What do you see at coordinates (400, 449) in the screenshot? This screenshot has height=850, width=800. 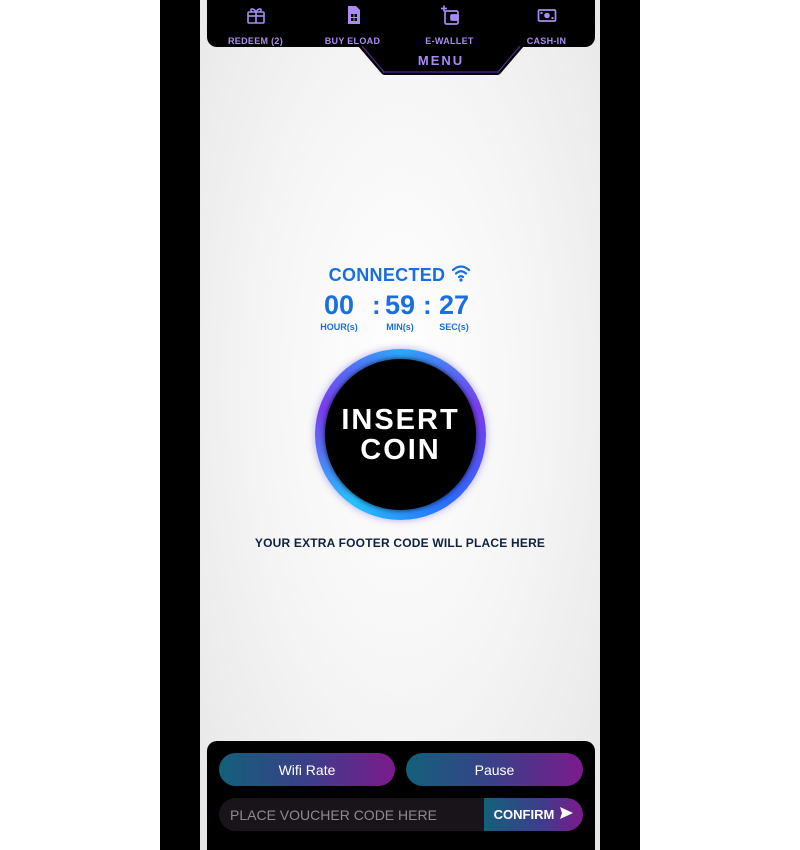 I see `insert-coin-line2: COIN` at bounding box center [400, 449].